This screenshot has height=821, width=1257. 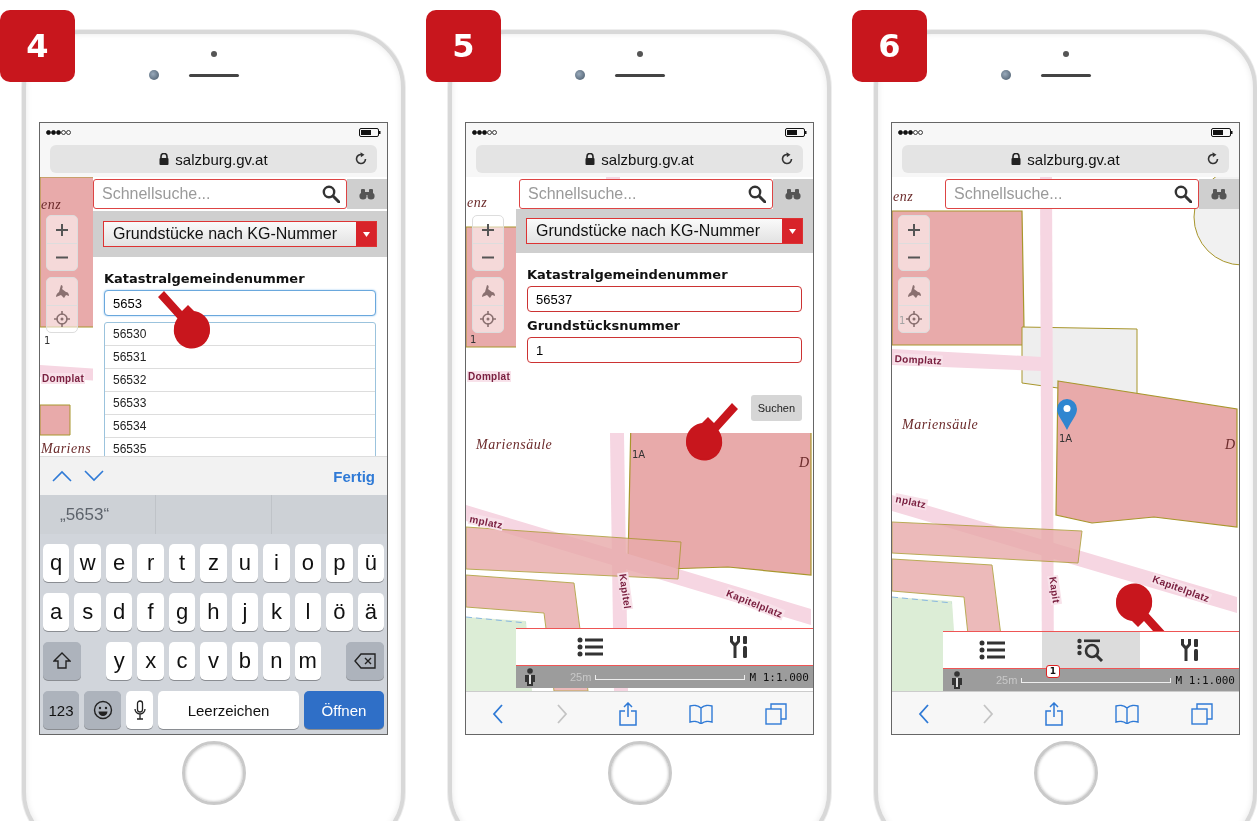 What do you see at coordinates (307, 661) in the screenshot?
I see `keyboard-key: m` at bounding box center [307, 661].